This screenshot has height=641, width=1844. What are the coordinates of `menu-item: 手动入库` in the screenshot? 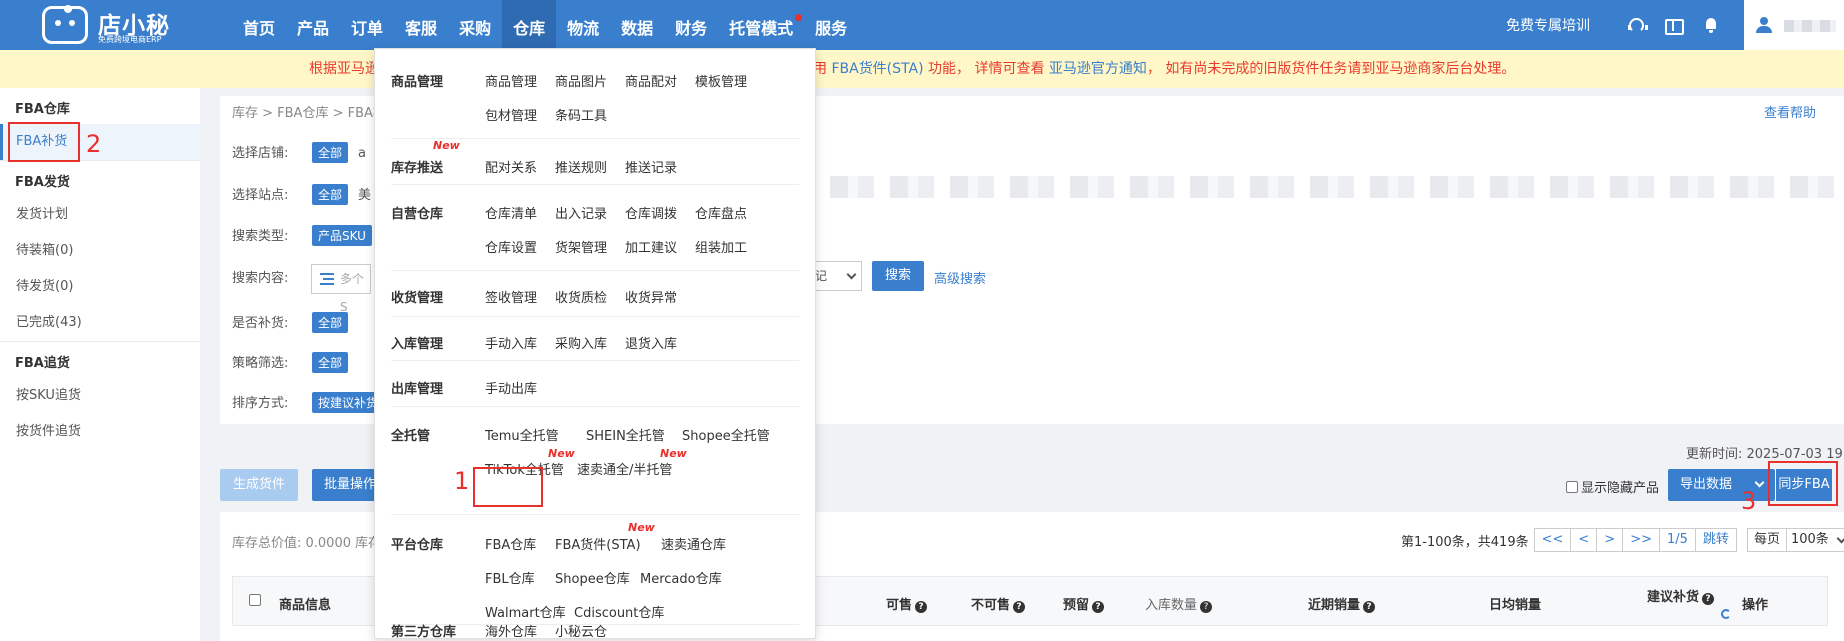 It's located at (511, 342).